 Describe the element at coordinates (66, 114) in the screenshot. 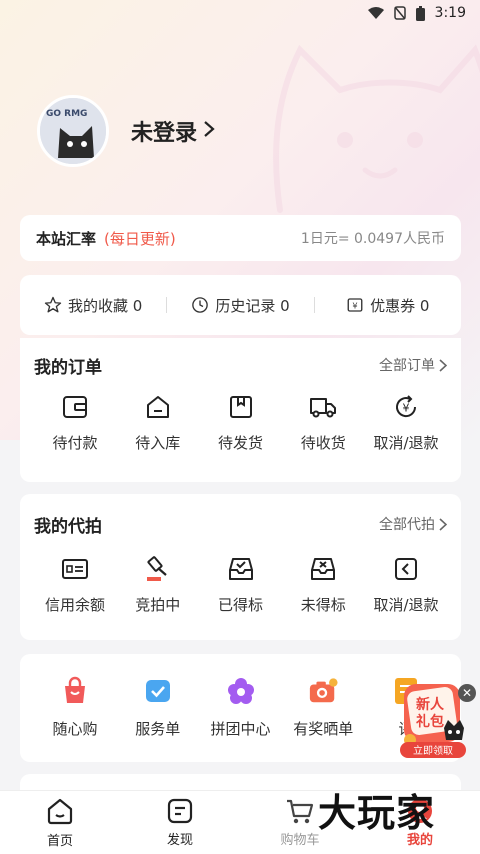

I see `svg-text: GO RMG` at that location.